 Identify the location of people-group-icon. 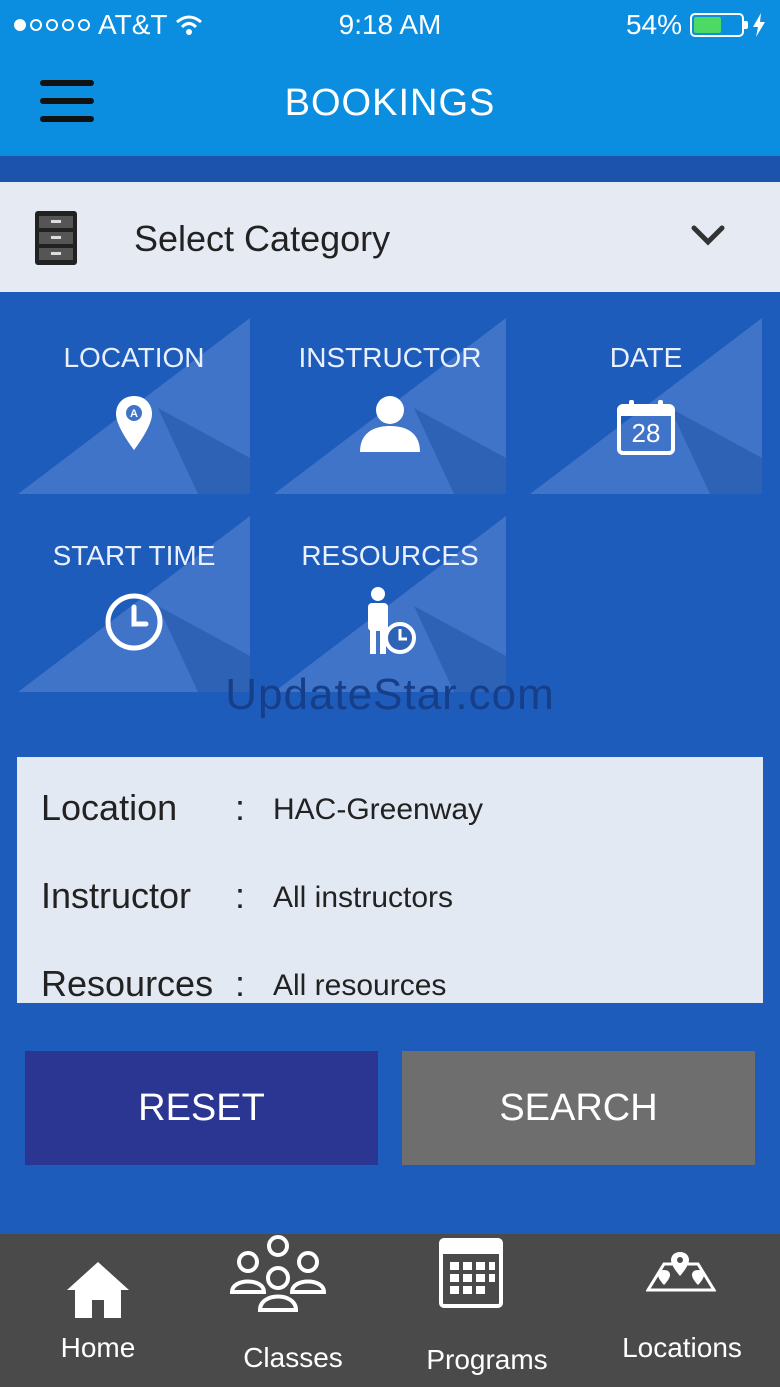
(278, 1273).